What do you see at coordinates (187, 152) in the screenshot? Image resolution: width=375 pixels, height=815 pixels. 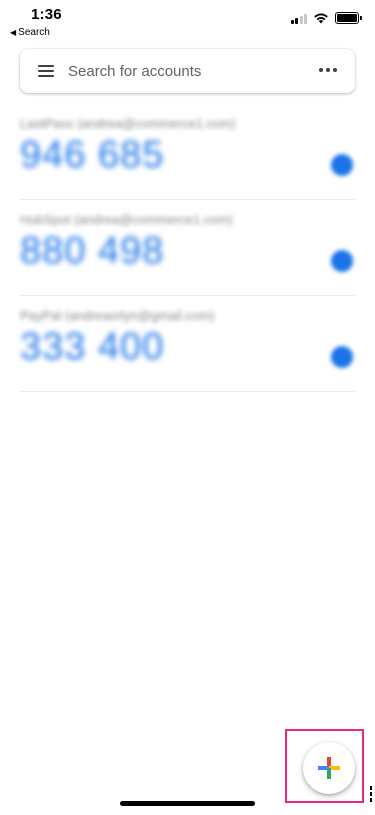 I see `account-item: LastPass (andrea@commerce1.com) 946 685` at bounding box center [187, 152].